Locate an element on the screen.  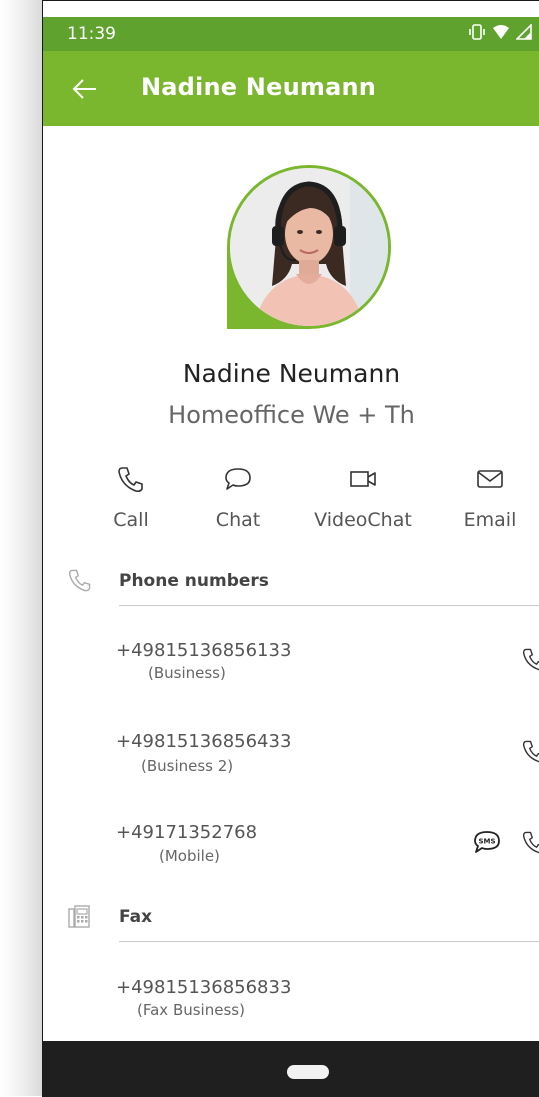
background-bleed is located at coordinates (21, 548).